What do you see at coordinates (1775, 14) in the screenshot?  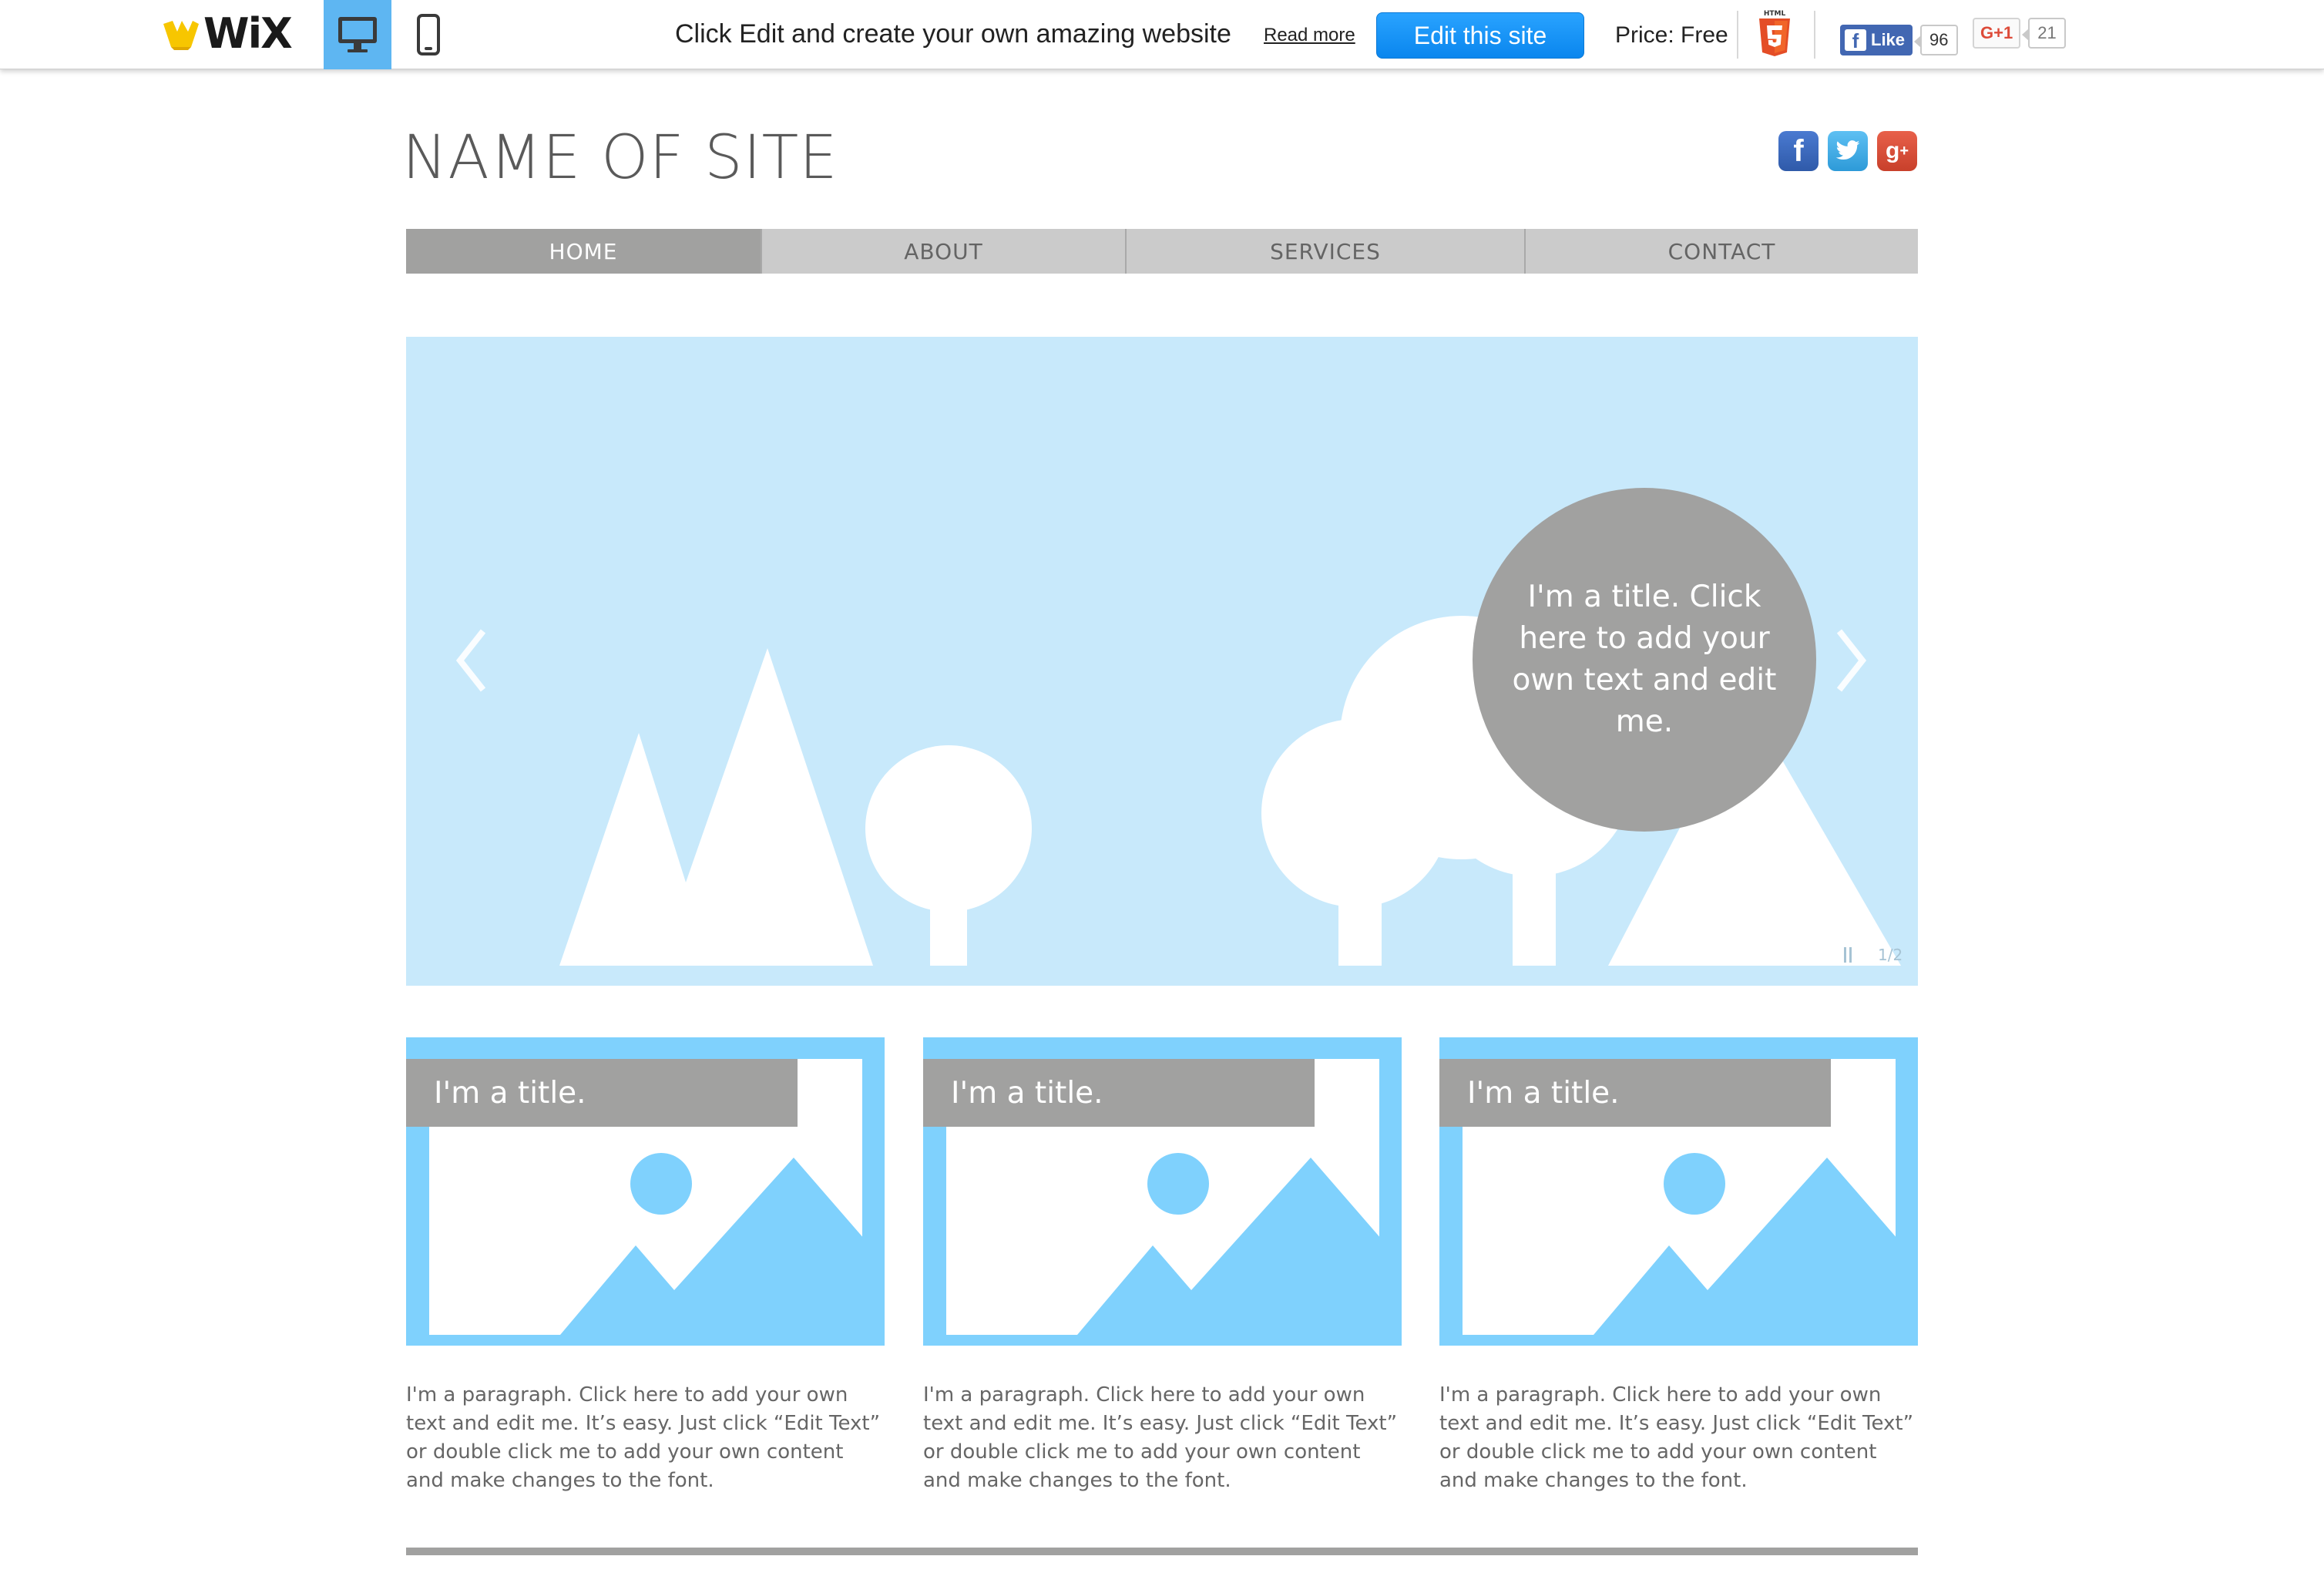 I see `svg-text: HTML` at bounding box center [1775, 14].